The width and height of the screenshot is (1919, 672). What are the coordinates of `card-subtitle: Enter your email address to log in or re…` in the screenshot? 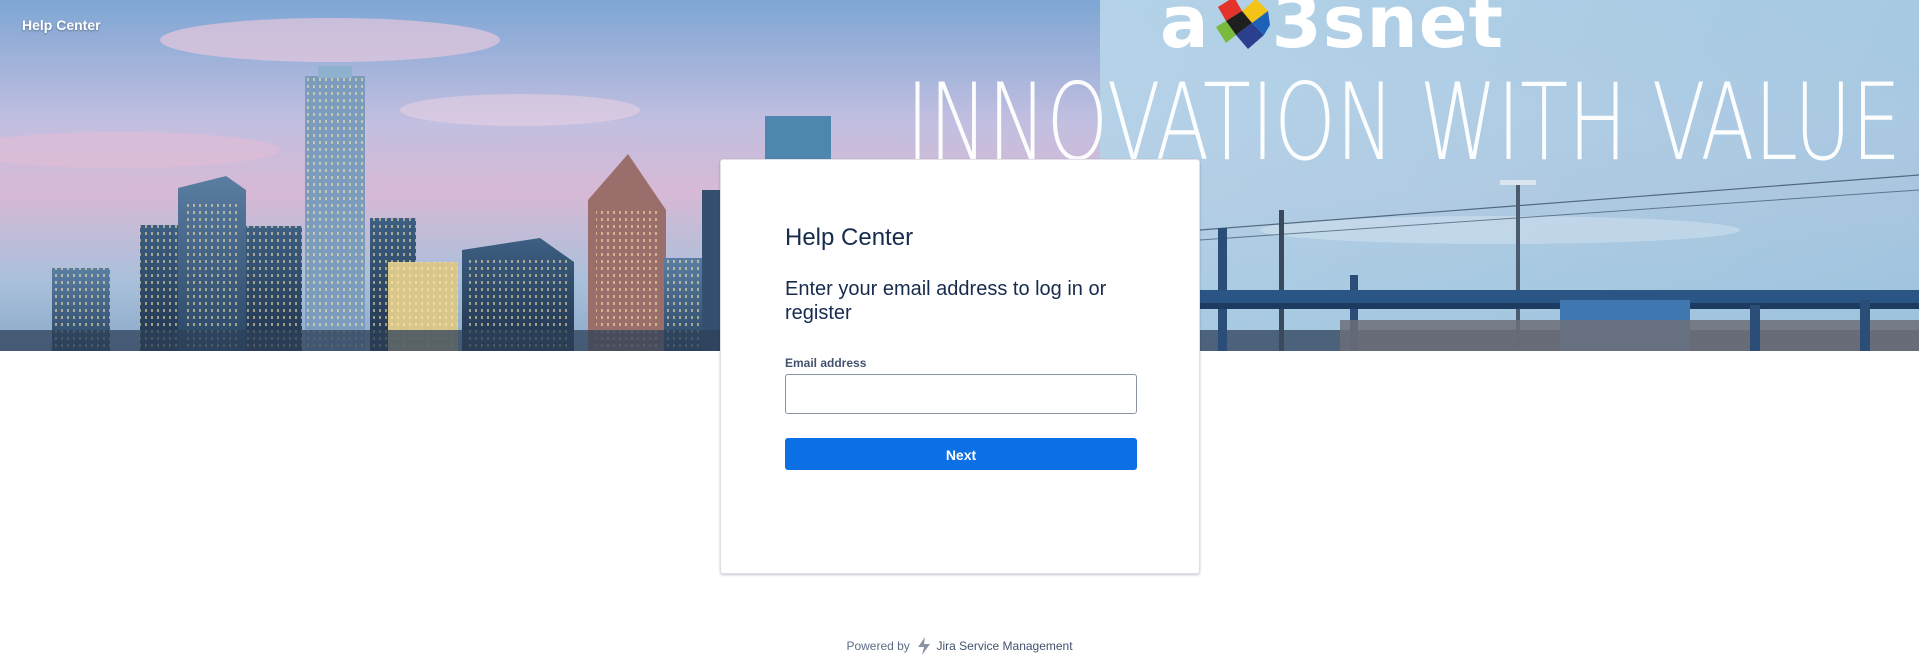 It's located at (946, 301).